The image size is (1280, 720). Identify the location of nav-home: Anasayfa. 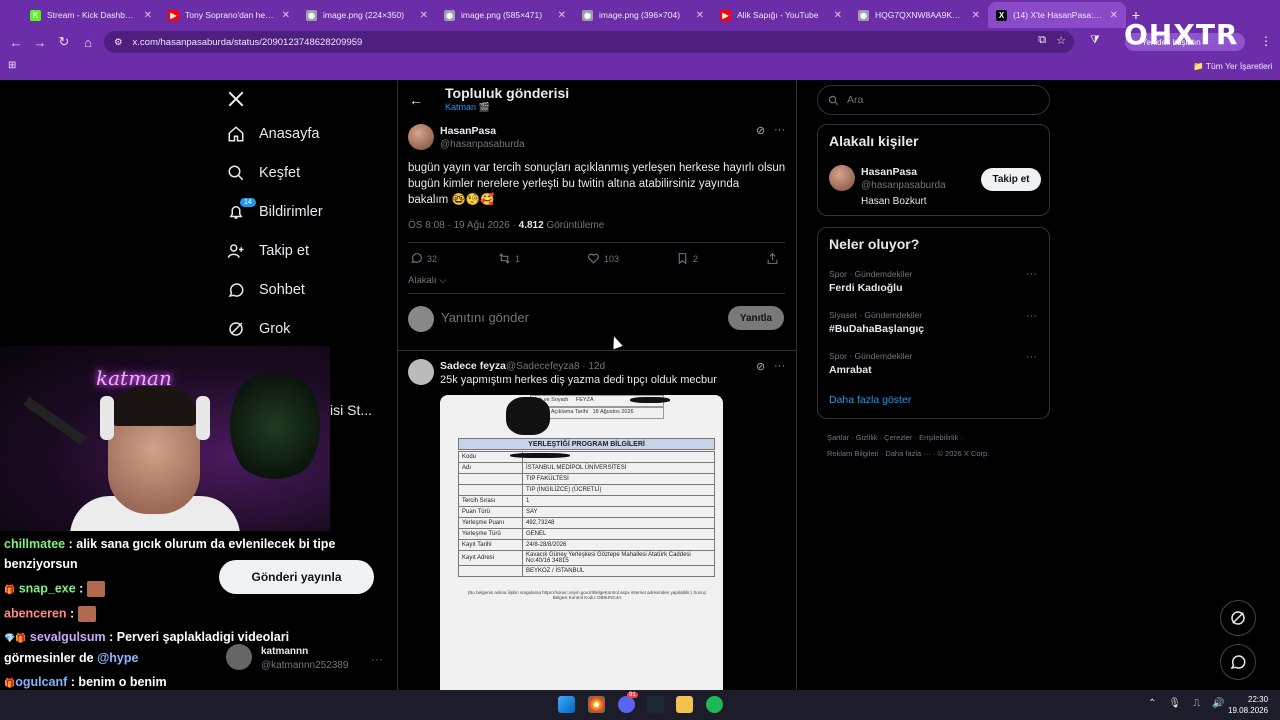
(305, 133).